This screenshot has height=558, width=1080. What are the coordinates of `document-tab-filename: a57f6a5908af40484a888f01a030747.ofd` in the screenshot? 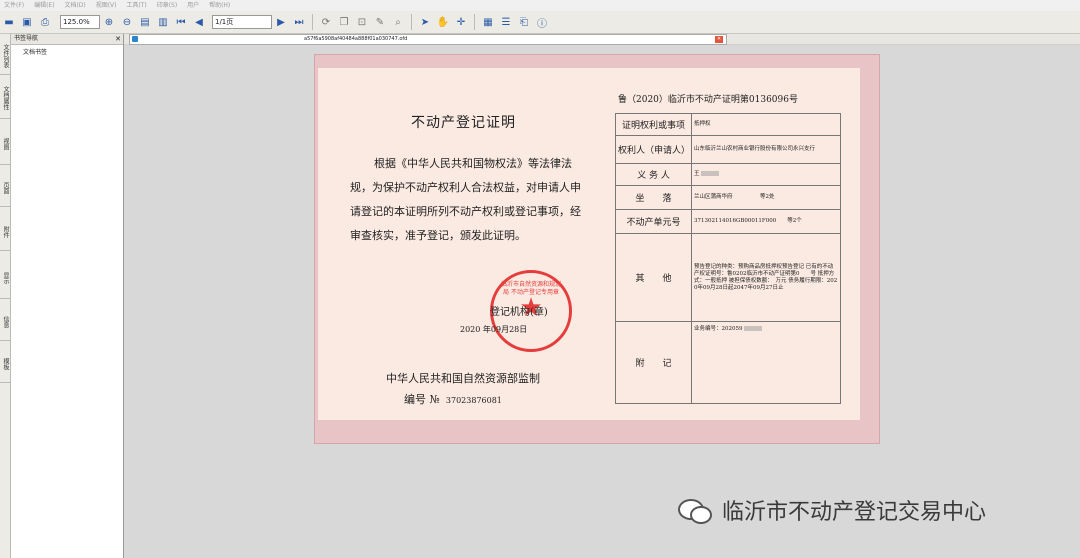 It's located at (356, 39).